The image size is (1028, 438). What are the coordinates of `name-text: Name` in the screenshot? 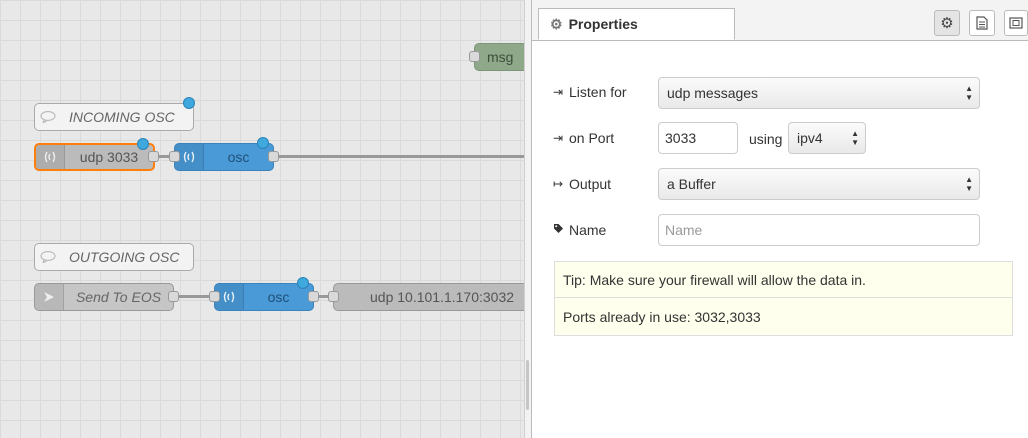 It's located at (588, 230).